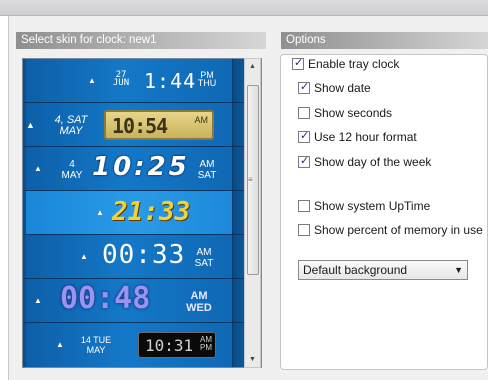  Describe the element at coordinates (250, 179) in the screenshot. I see `grip-icon: ≡` at that location.